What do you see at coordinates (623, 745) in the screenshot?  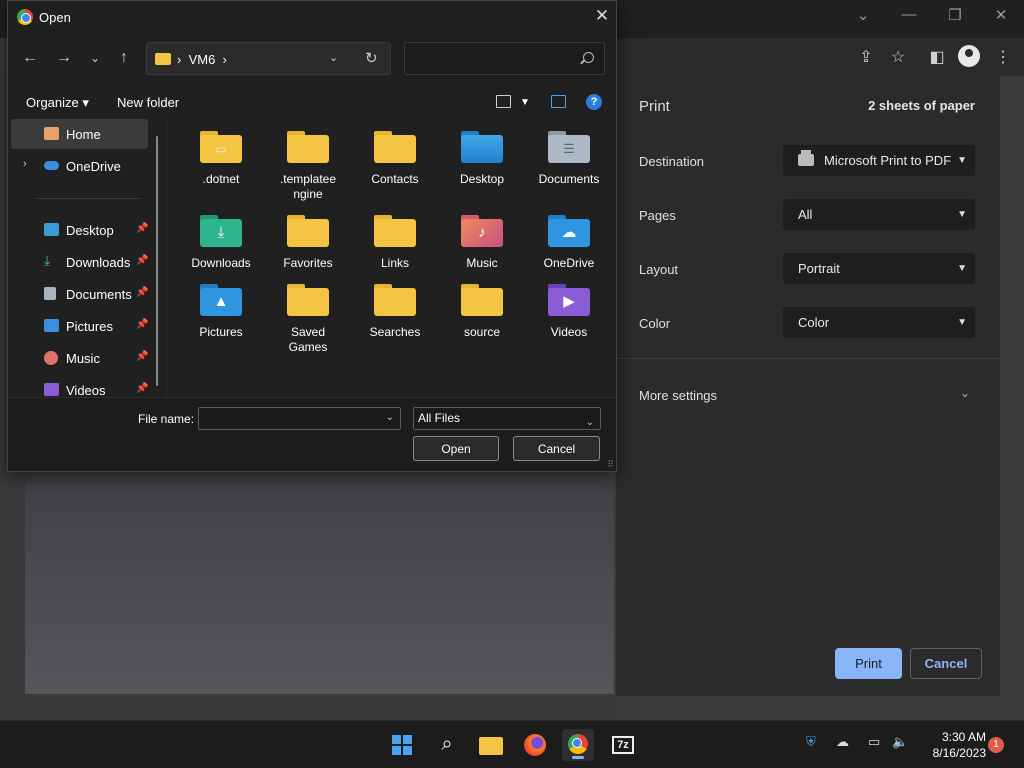 I see `7zip-icon: 7z` at bounding box center [623, 745].